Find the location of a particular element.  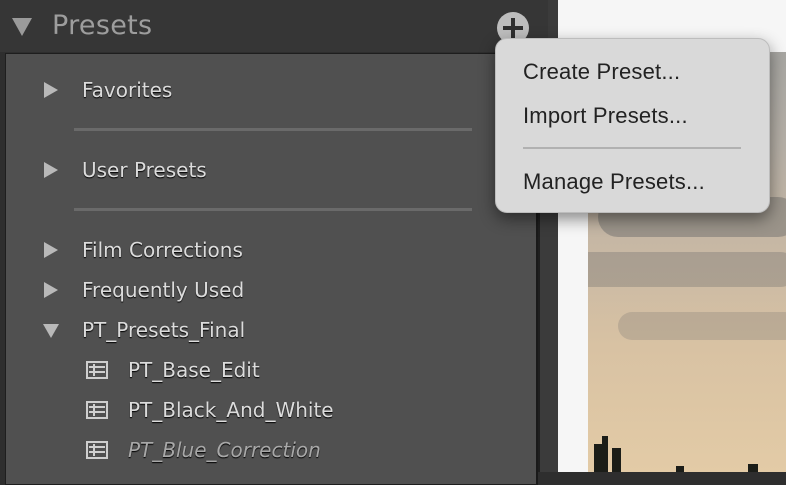

preset-group-favorites: Favorites is located at coordinates (127, 90).